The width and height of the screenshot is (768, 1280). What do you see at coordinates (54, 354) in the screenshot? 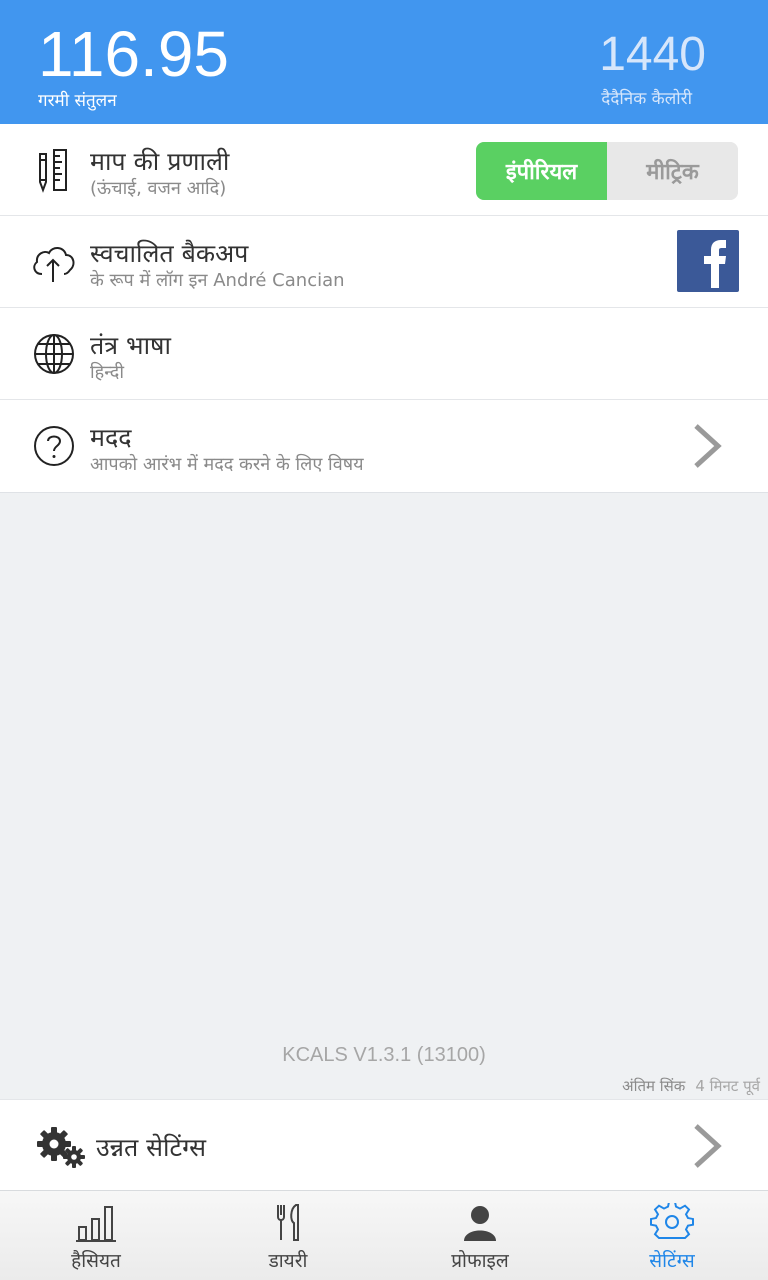
I see `globe-icon` at bounding box center [54, 354].